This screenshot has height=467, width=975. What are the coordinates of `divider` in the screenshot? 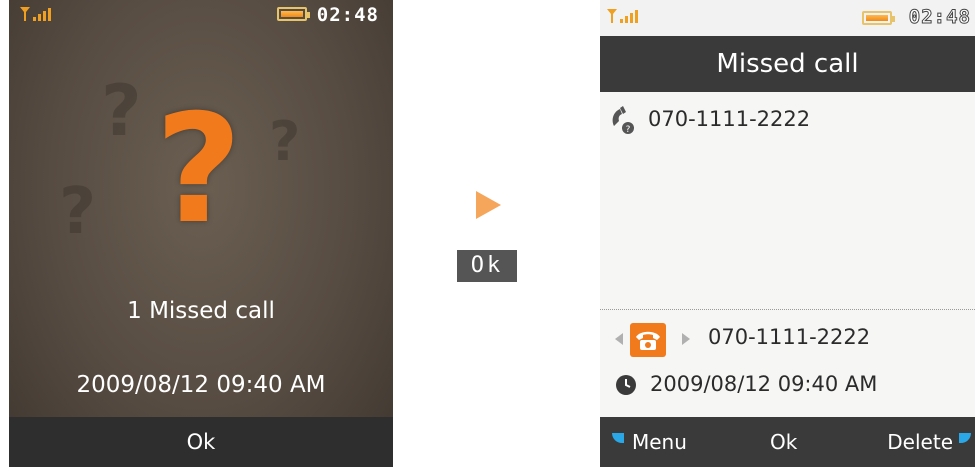 It's located at (787, 309).